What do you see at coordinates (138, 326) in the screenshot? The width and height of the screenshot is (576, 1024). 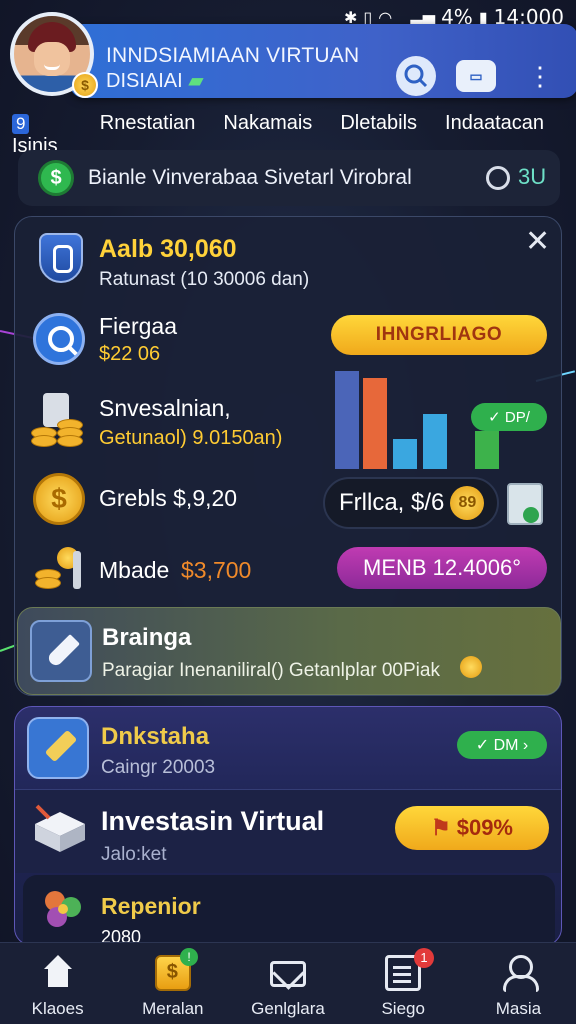 I see `row-label: Fiergaa` at bounding box center [138, 326].